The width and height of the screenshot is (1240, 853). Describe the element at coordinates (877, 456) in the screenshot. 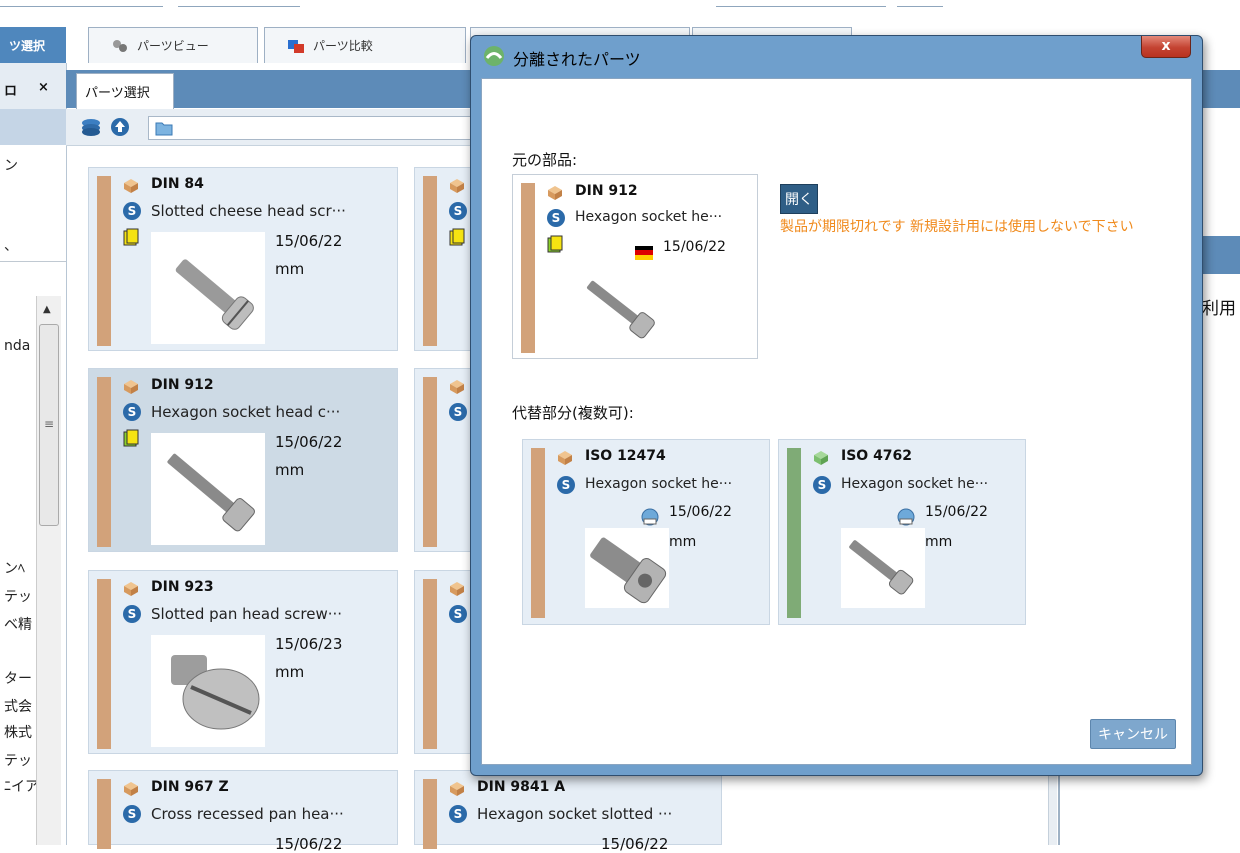

I see `part-name: ISO 4762` at that location.